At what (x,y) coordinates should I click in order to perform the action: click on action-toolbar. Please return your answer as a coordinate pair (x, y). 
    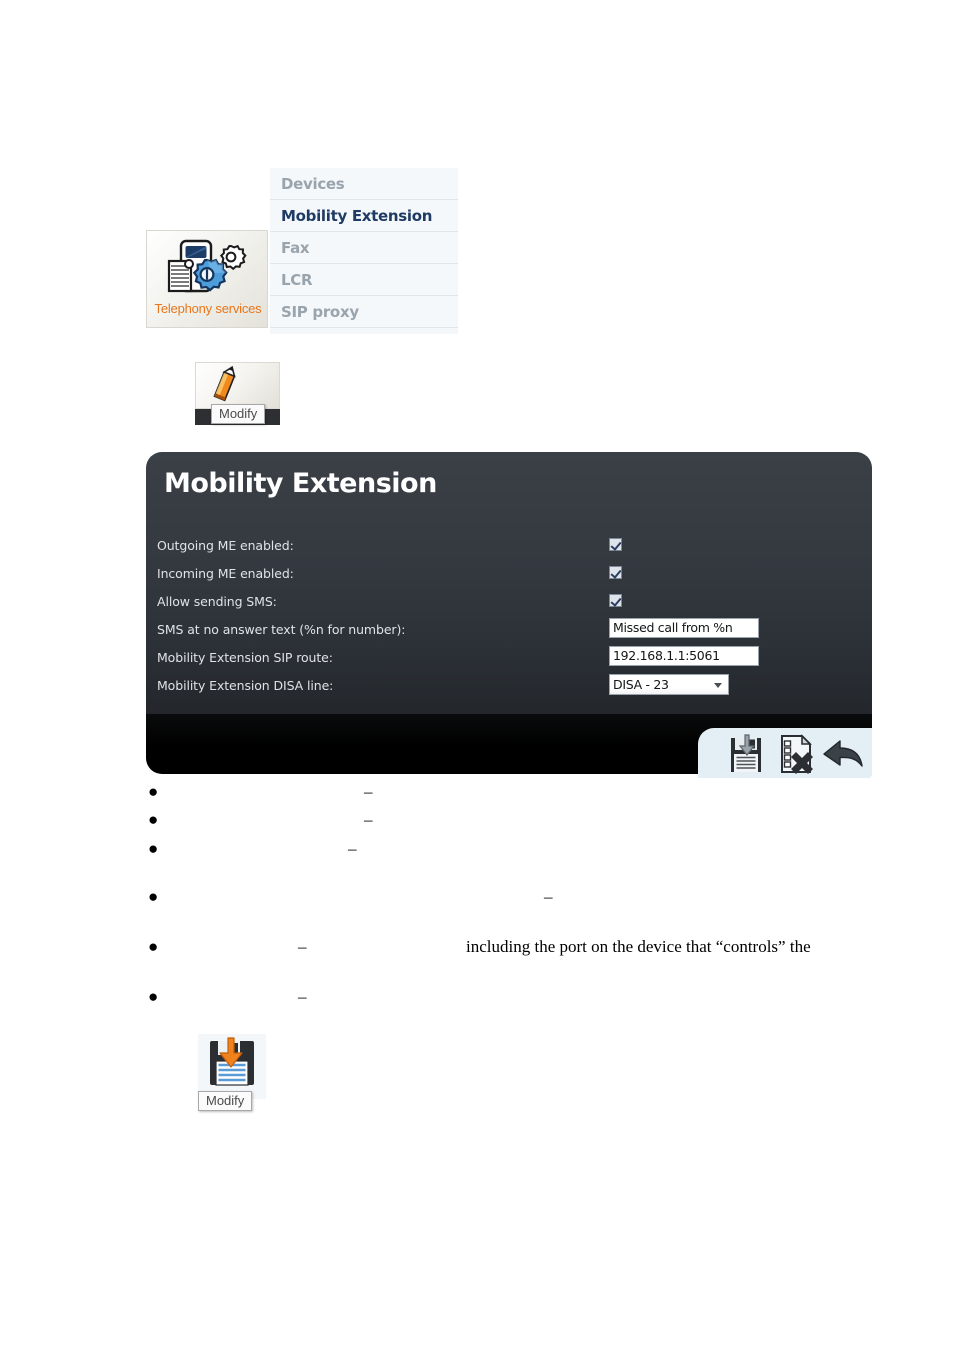
    Looking at the image, I should click on (785, 753).